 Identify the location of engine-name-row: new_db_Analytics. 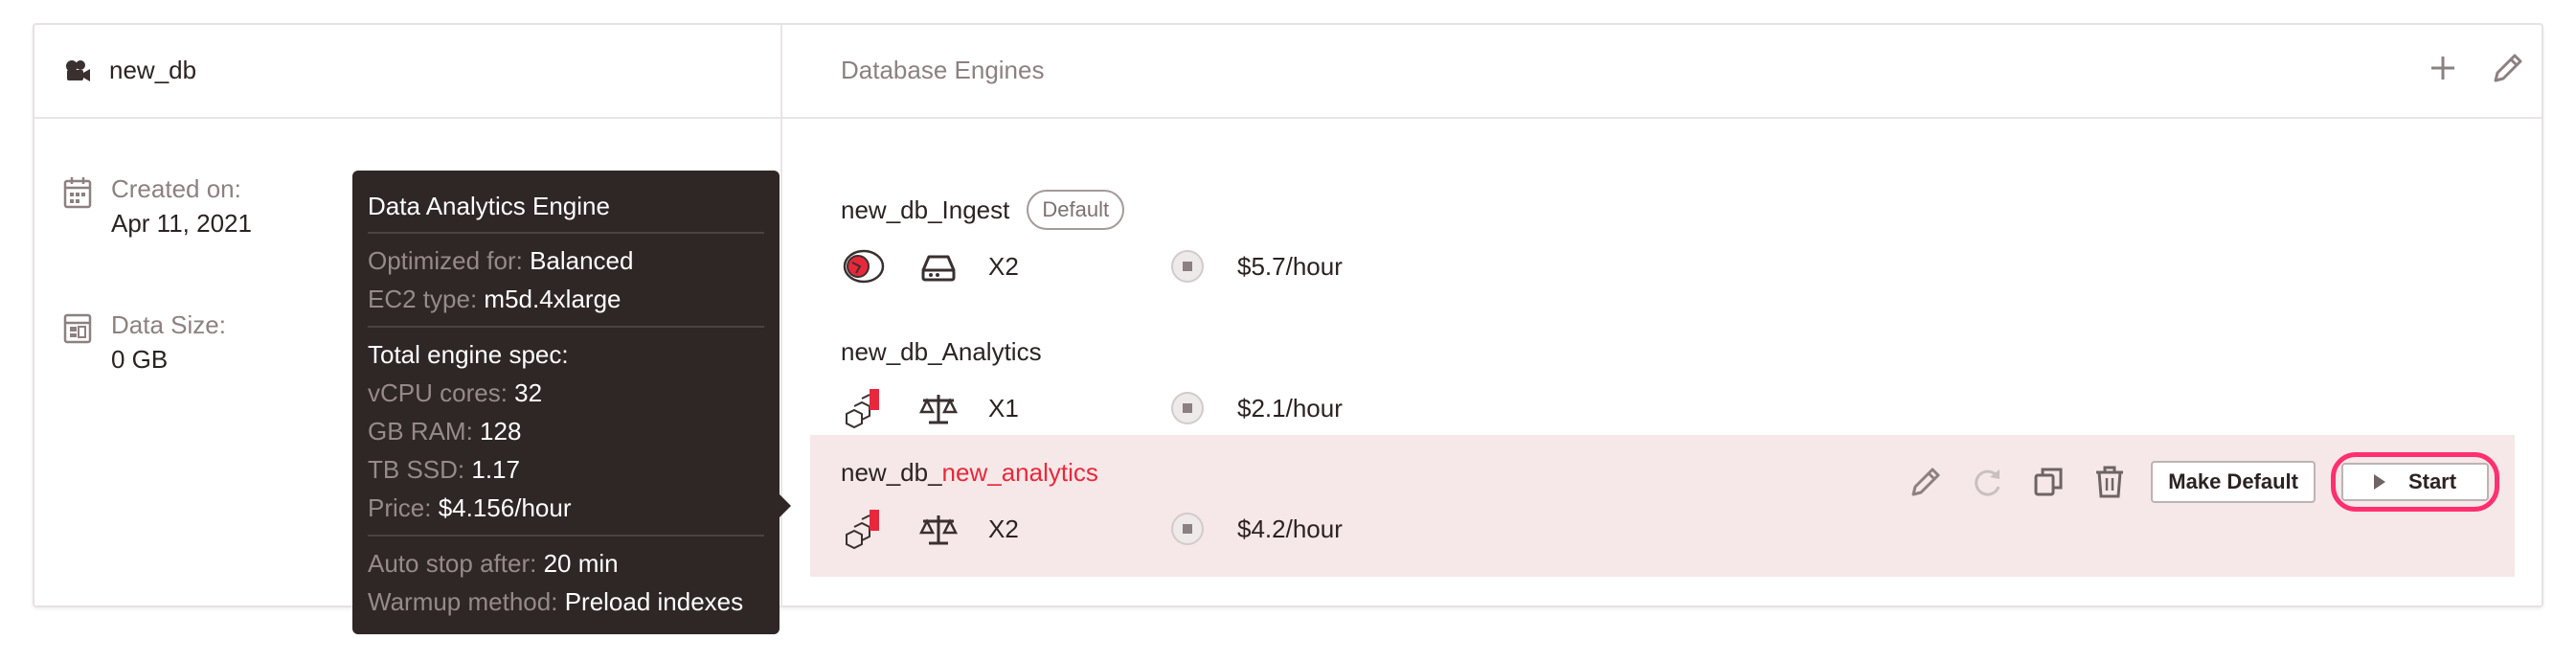
(941, 352).